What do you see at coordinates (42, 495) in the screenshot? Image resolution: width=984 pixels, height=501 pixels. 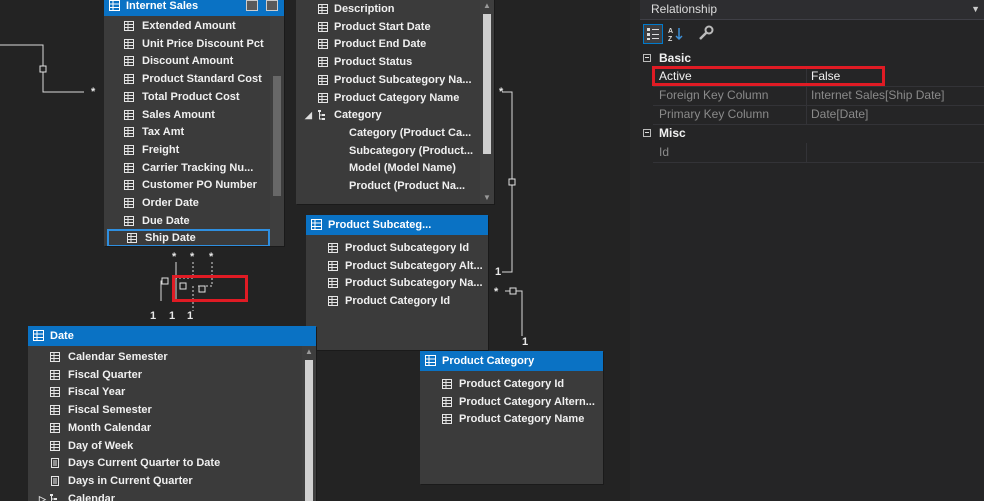 I see `expand-icon: ▷` at bounding box center [42, 495].